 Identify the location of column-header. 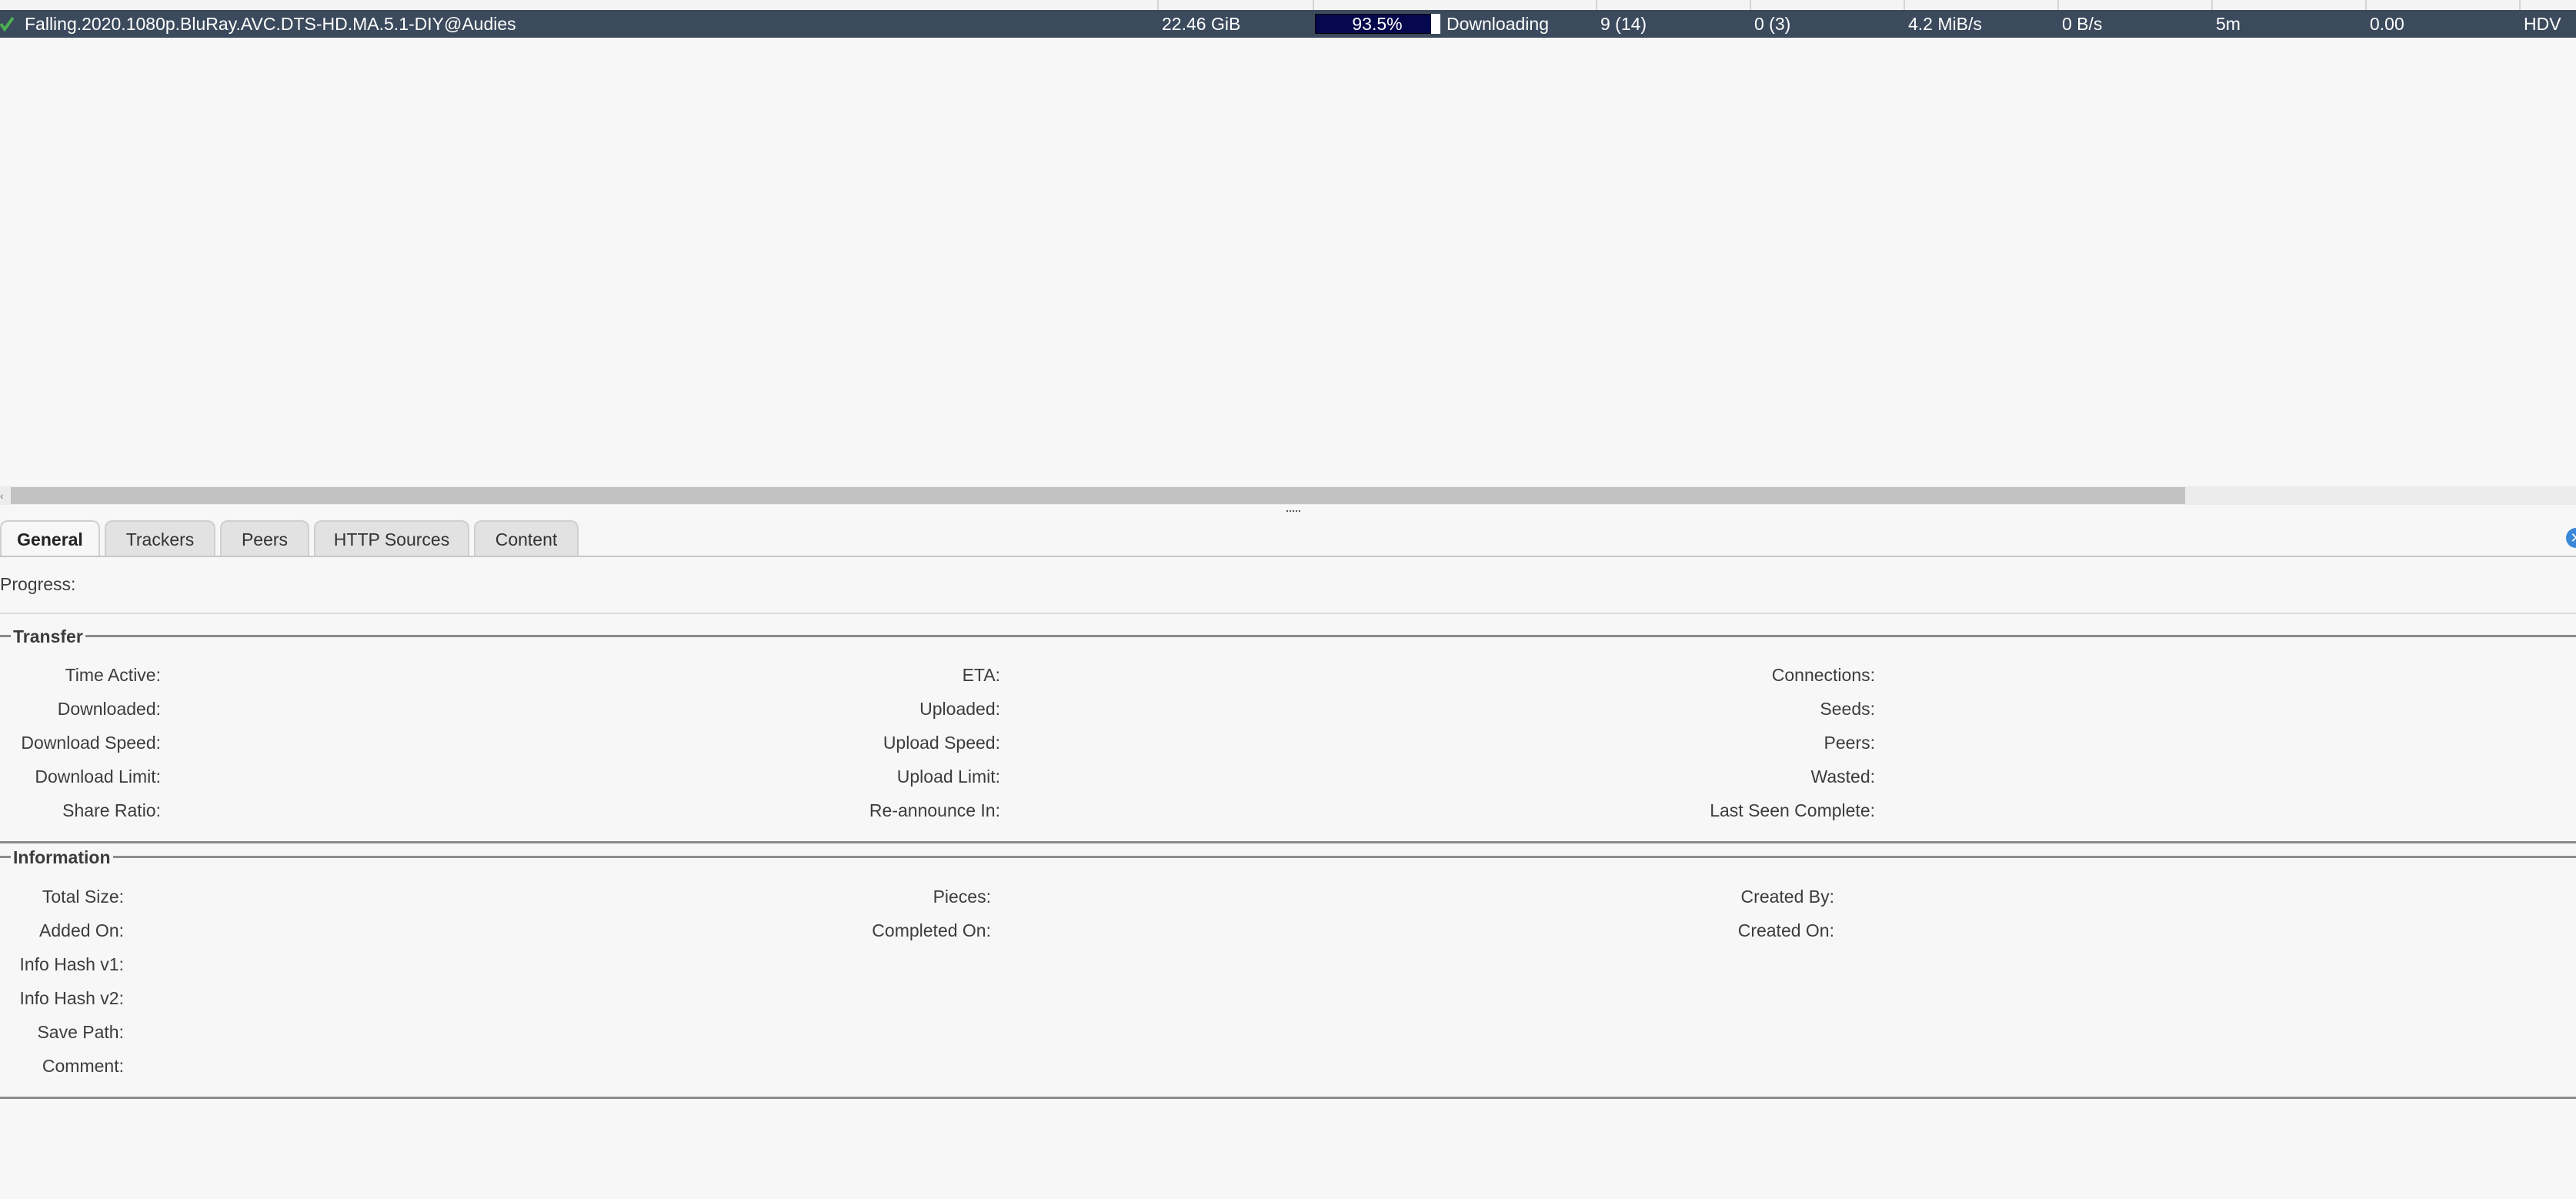
(1288, 5).